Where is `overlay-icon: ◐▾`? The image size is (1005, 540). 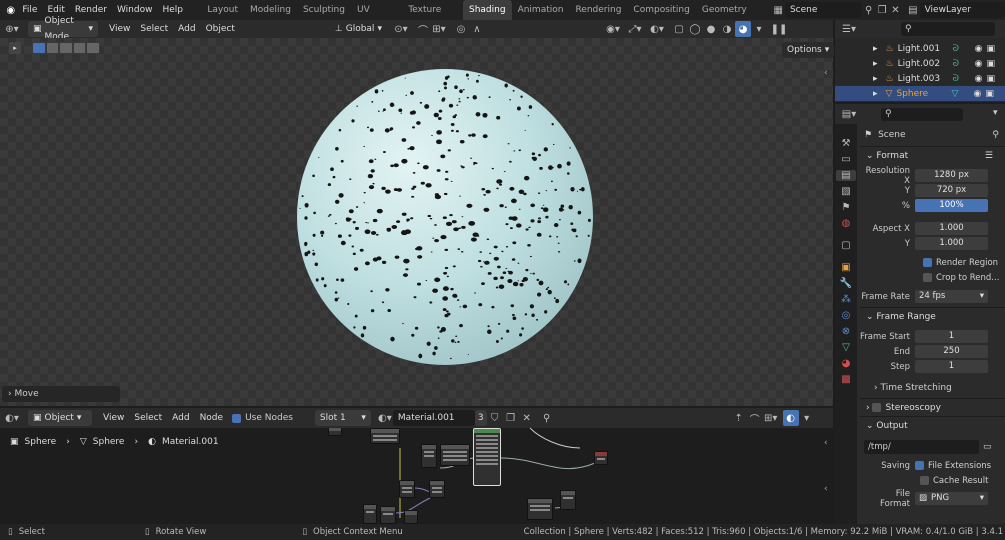
overlay-icon: ◐▾ is located at coordinates (657, 29).